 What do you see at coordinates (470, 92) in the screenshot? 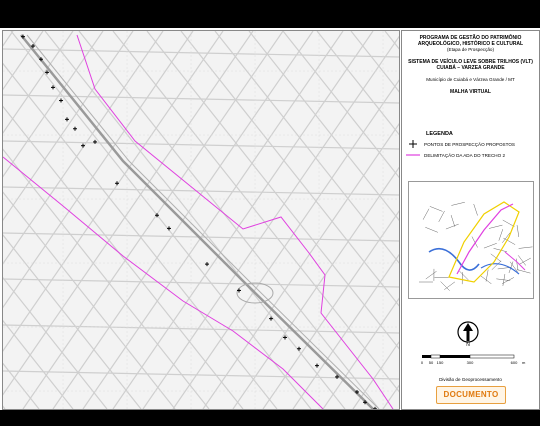
I see `map-name: MALHA VIRTUAL` at bounding box center [470, 92].